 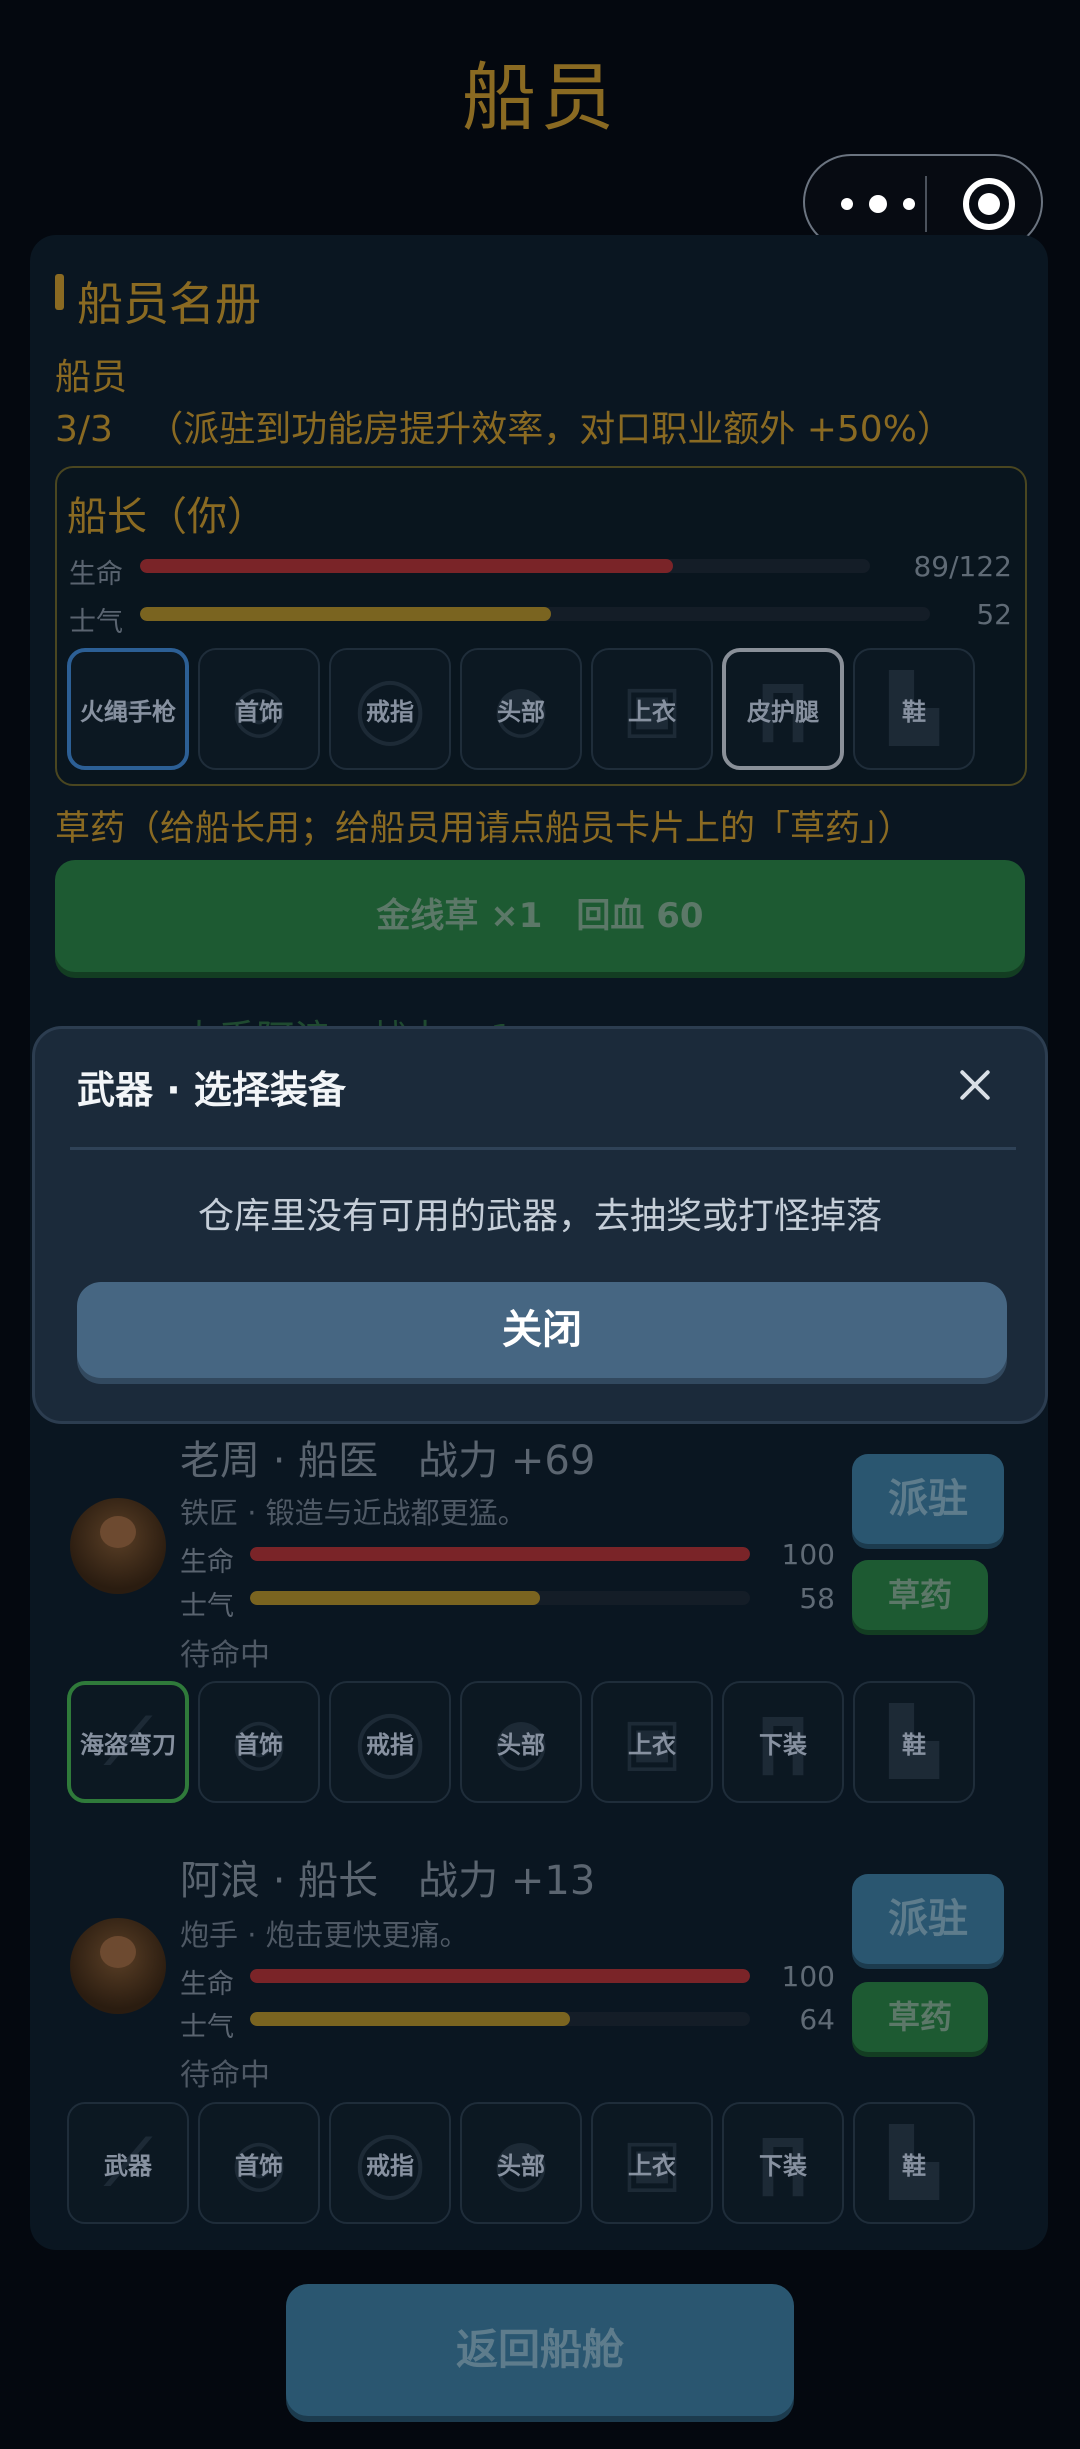 I want to click on close-icon, so click(x=975, y=1085).